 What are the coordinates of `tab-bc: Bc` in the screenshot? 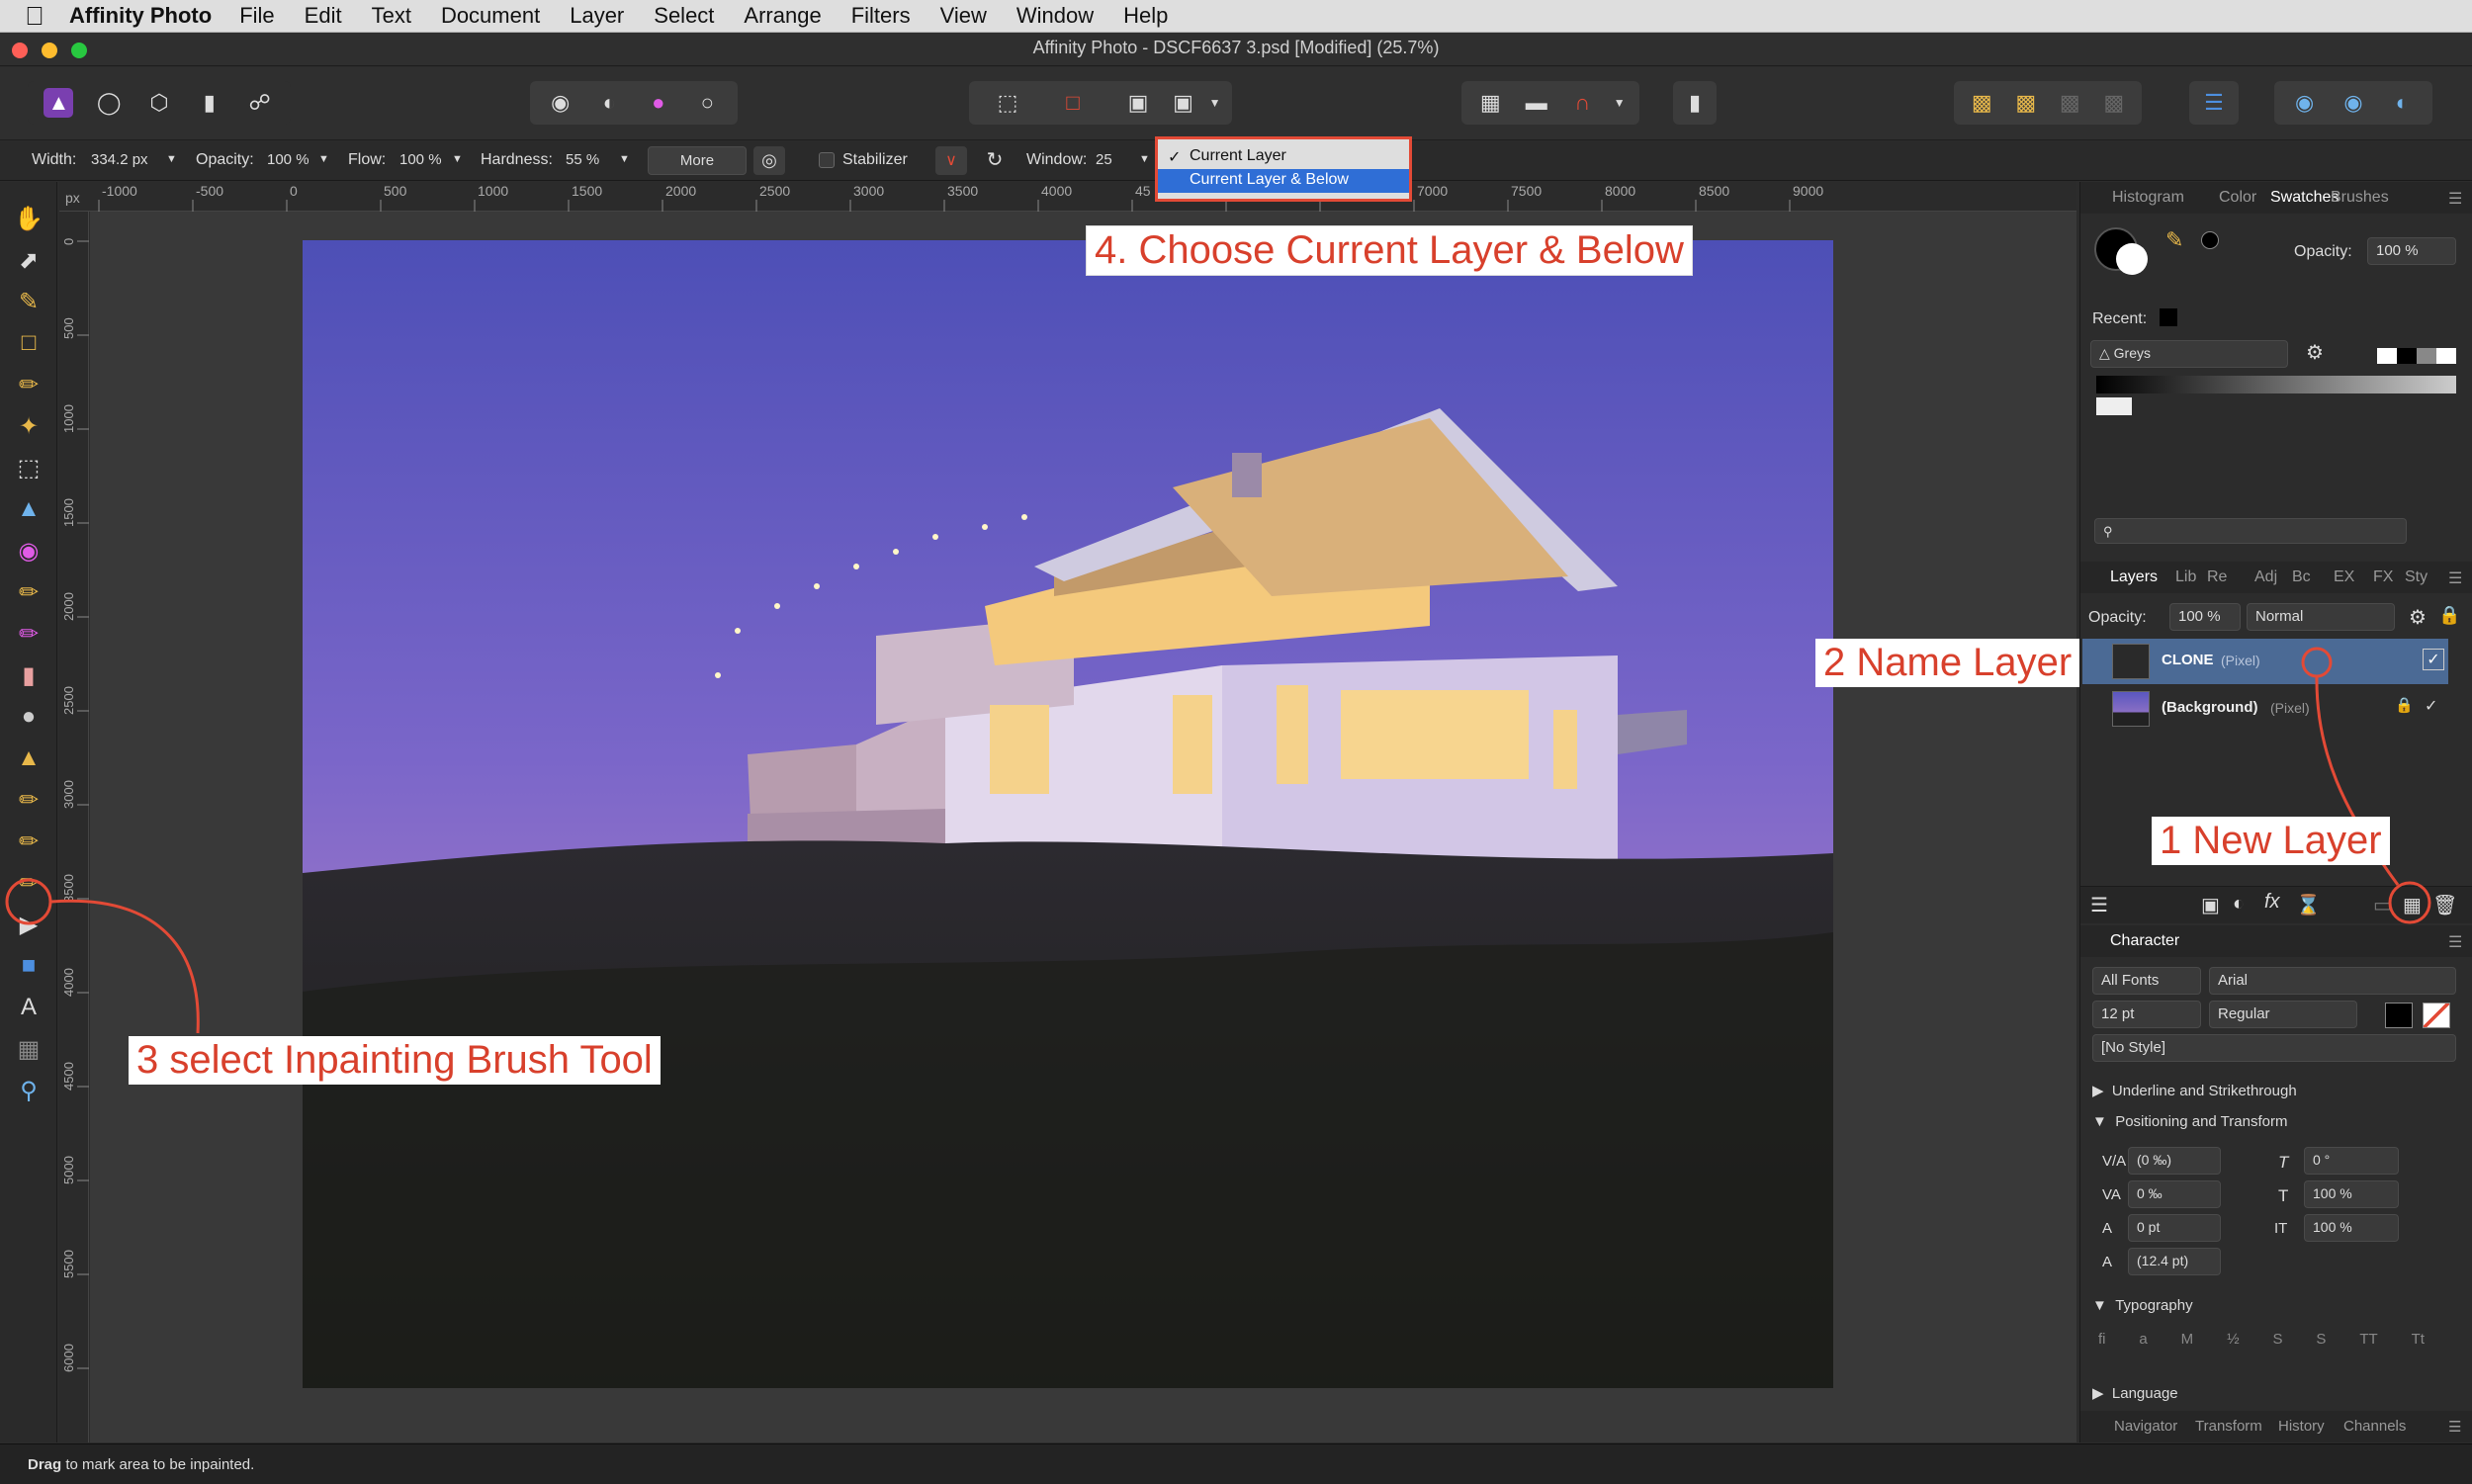 It's located at (2301, 577).